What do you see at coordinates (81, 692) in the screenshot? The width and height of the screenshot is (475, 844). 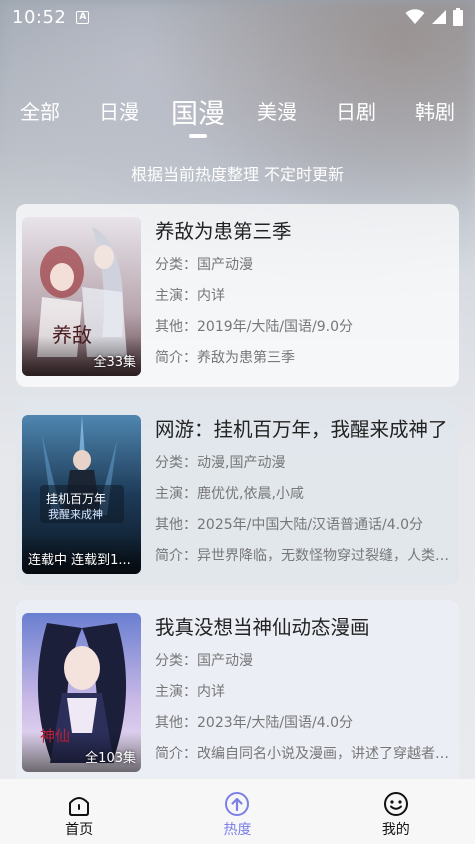 I see `cover-image: 神仙 全103集` at bounding box center [81, 692].